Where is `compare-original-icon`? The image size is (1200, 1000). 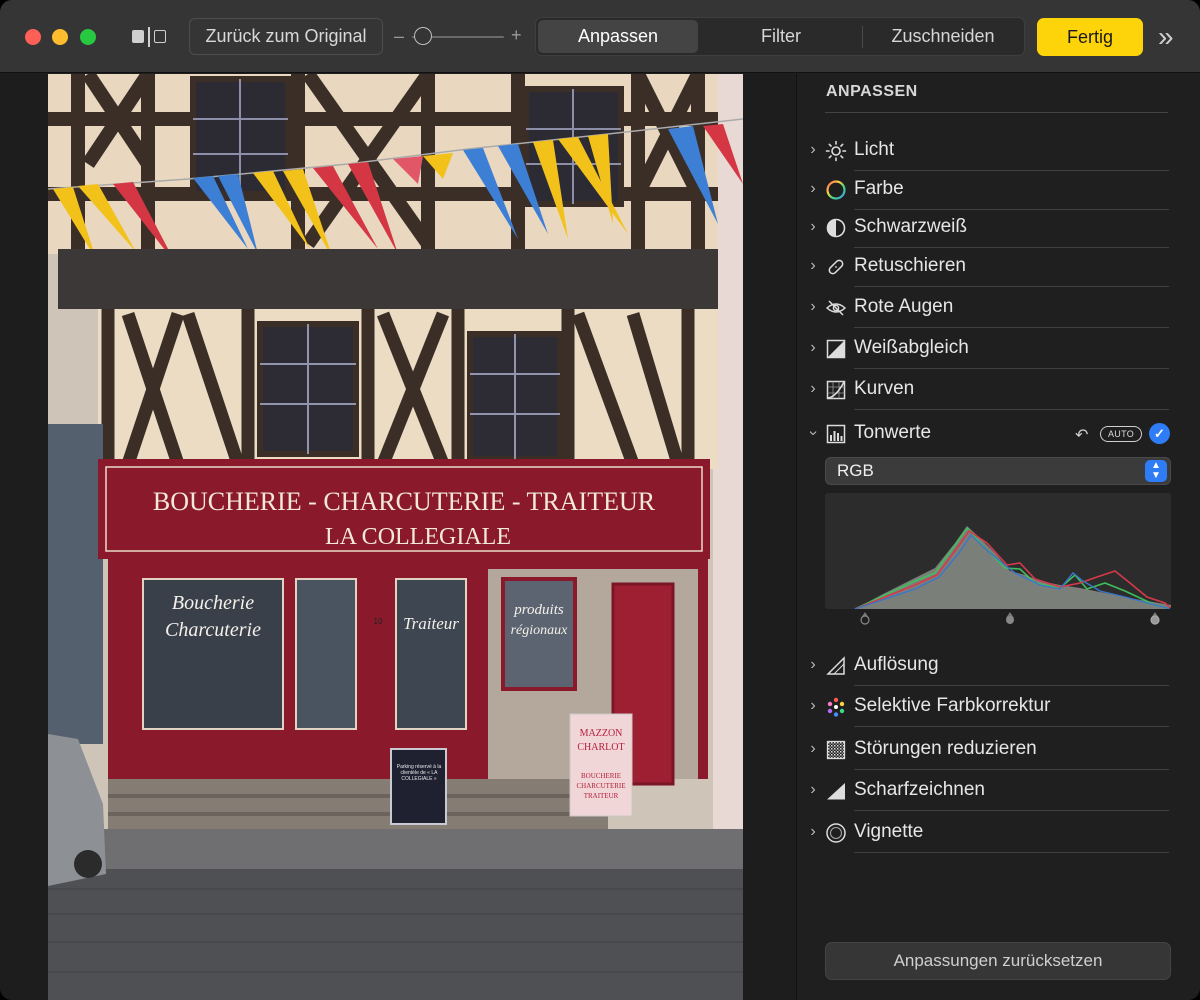 compare-original-icon is located at coordinates (149, 37).